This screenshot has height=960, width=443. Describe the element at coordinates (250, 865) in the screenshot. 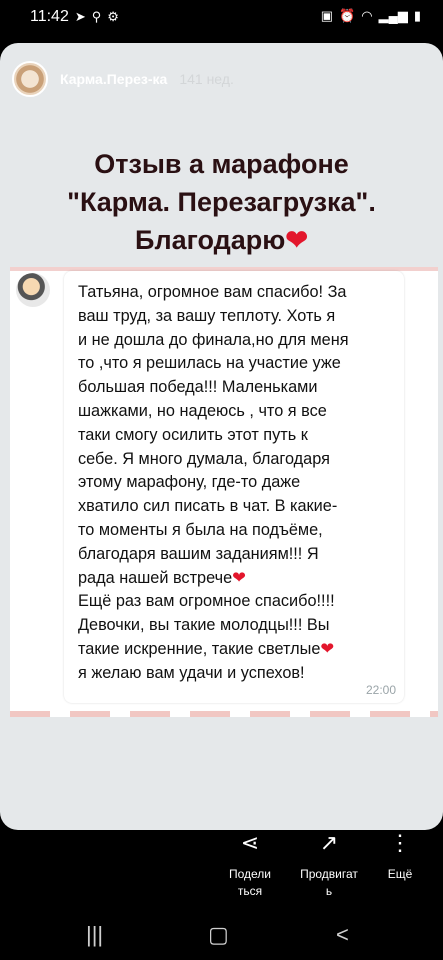

I see `share-button: ⋖ Подели ться` at that location.